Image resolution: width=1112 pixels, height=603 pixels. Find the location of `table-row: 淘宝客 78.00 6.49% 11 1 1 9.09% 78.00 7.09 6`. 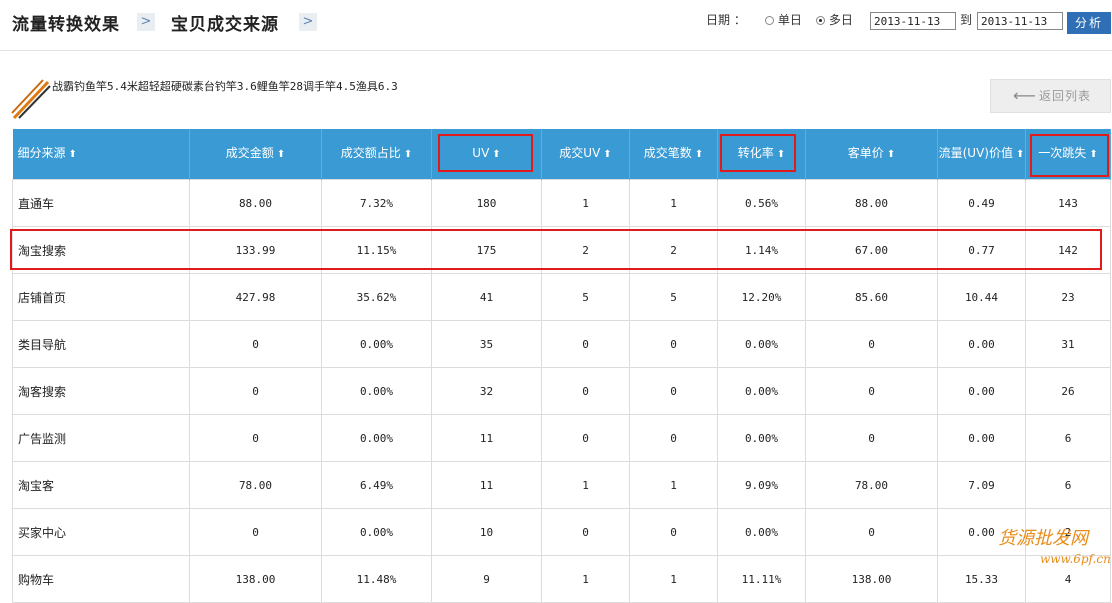

table-row: 淘宝客 78.00 6.49% 11 1 1 9.09% 78.00 7.09 6 is located at coordinates (561, 485).